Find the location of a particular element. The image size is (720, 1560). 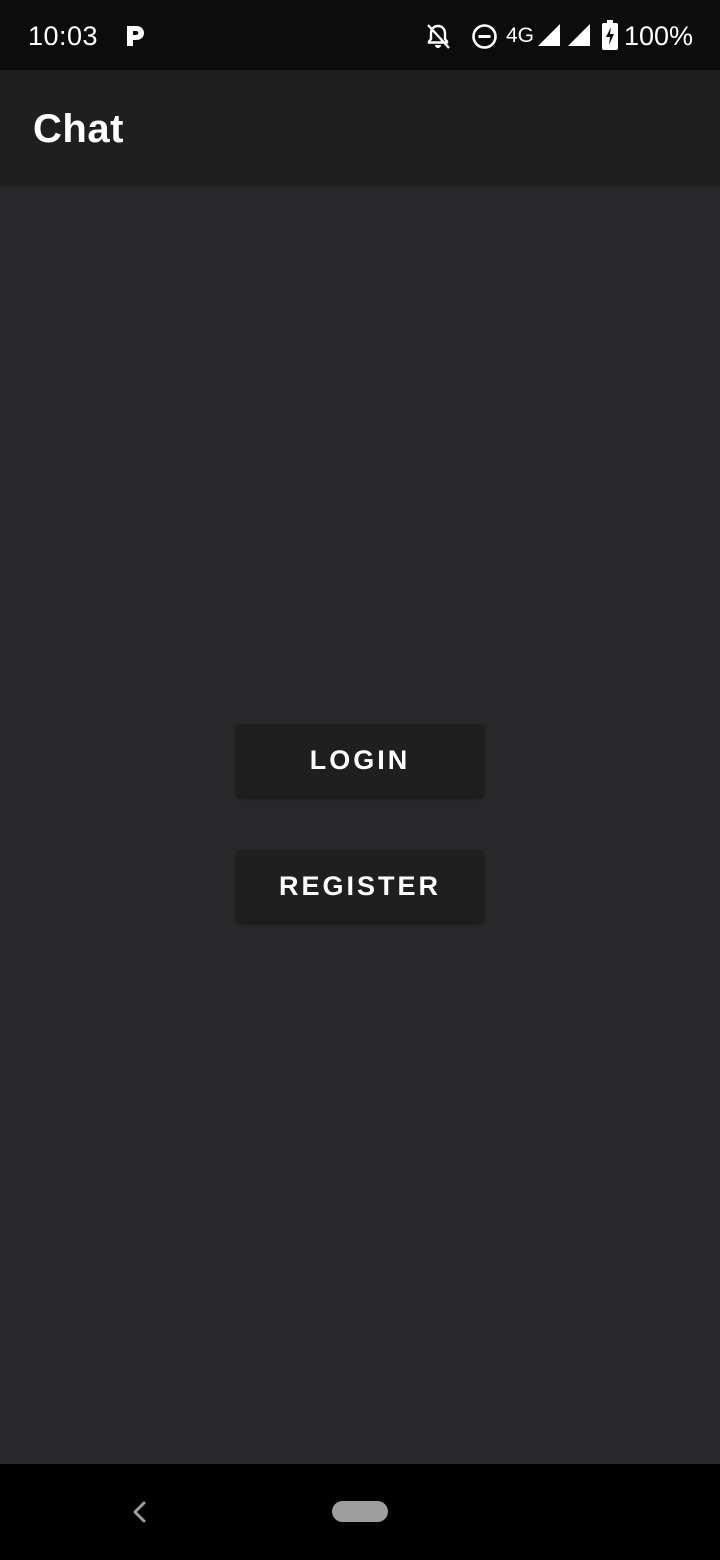

battery-percent: 100% is located at coordinates (659, 36).